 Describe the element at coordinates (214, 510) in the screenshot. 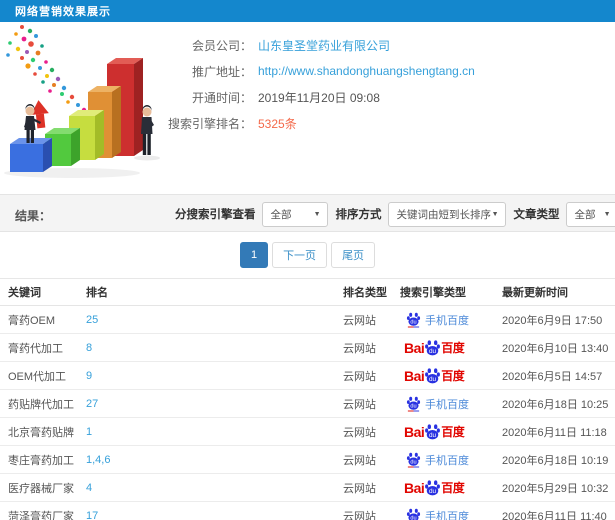

I see `rank-cell: 17` at that location.